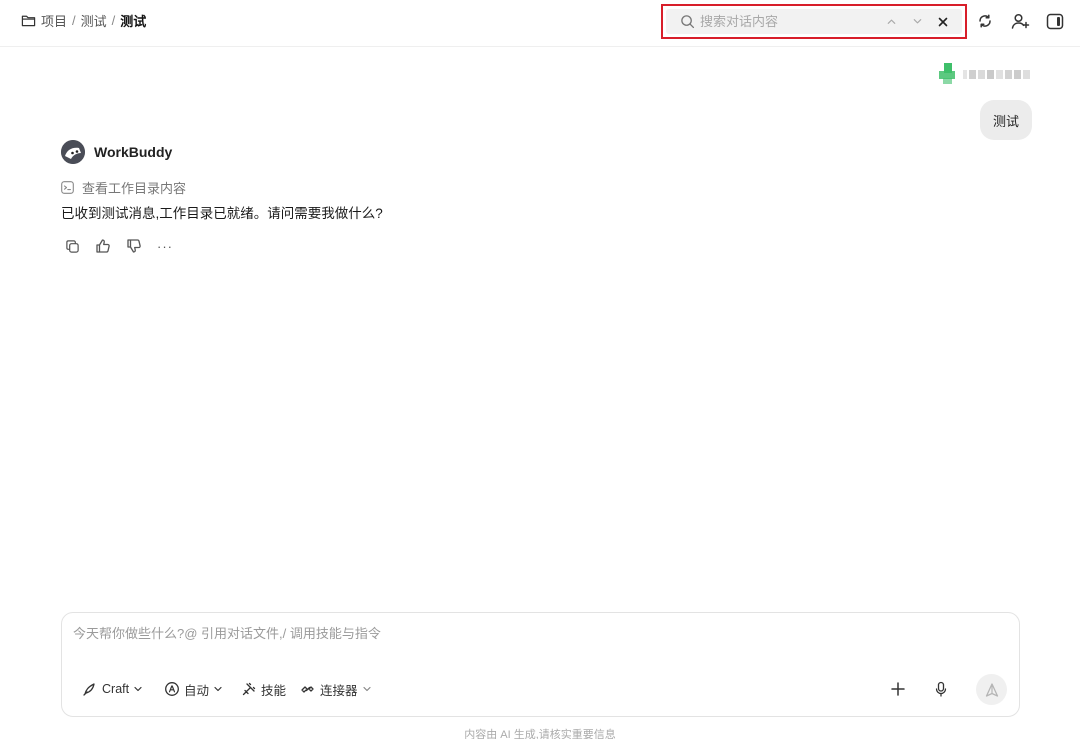 This screenshot has width=1080, height=739. Describe the element at coordinates (28, 20) in the screenshot. I see `folder-icon` at that location.